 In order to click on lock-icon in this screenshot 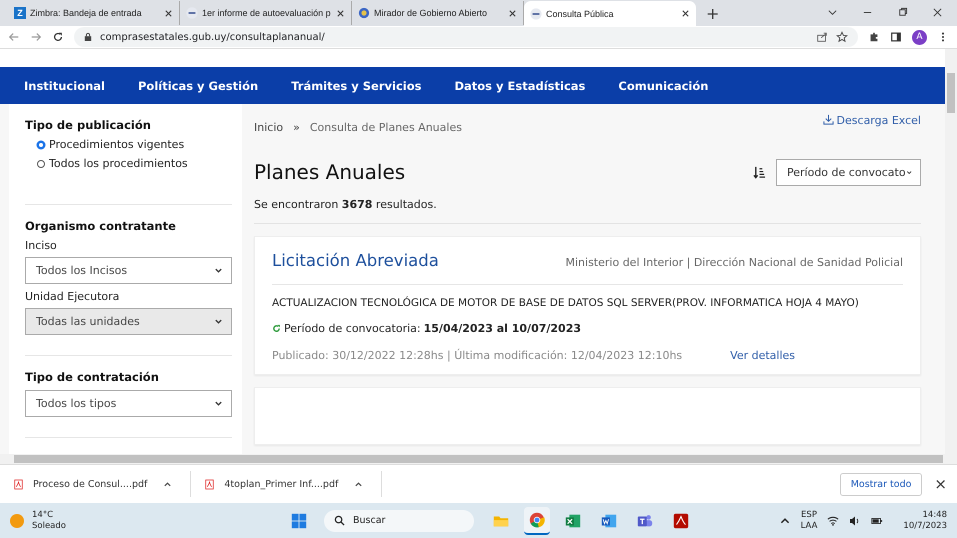, I will do `click(88, 37)`.